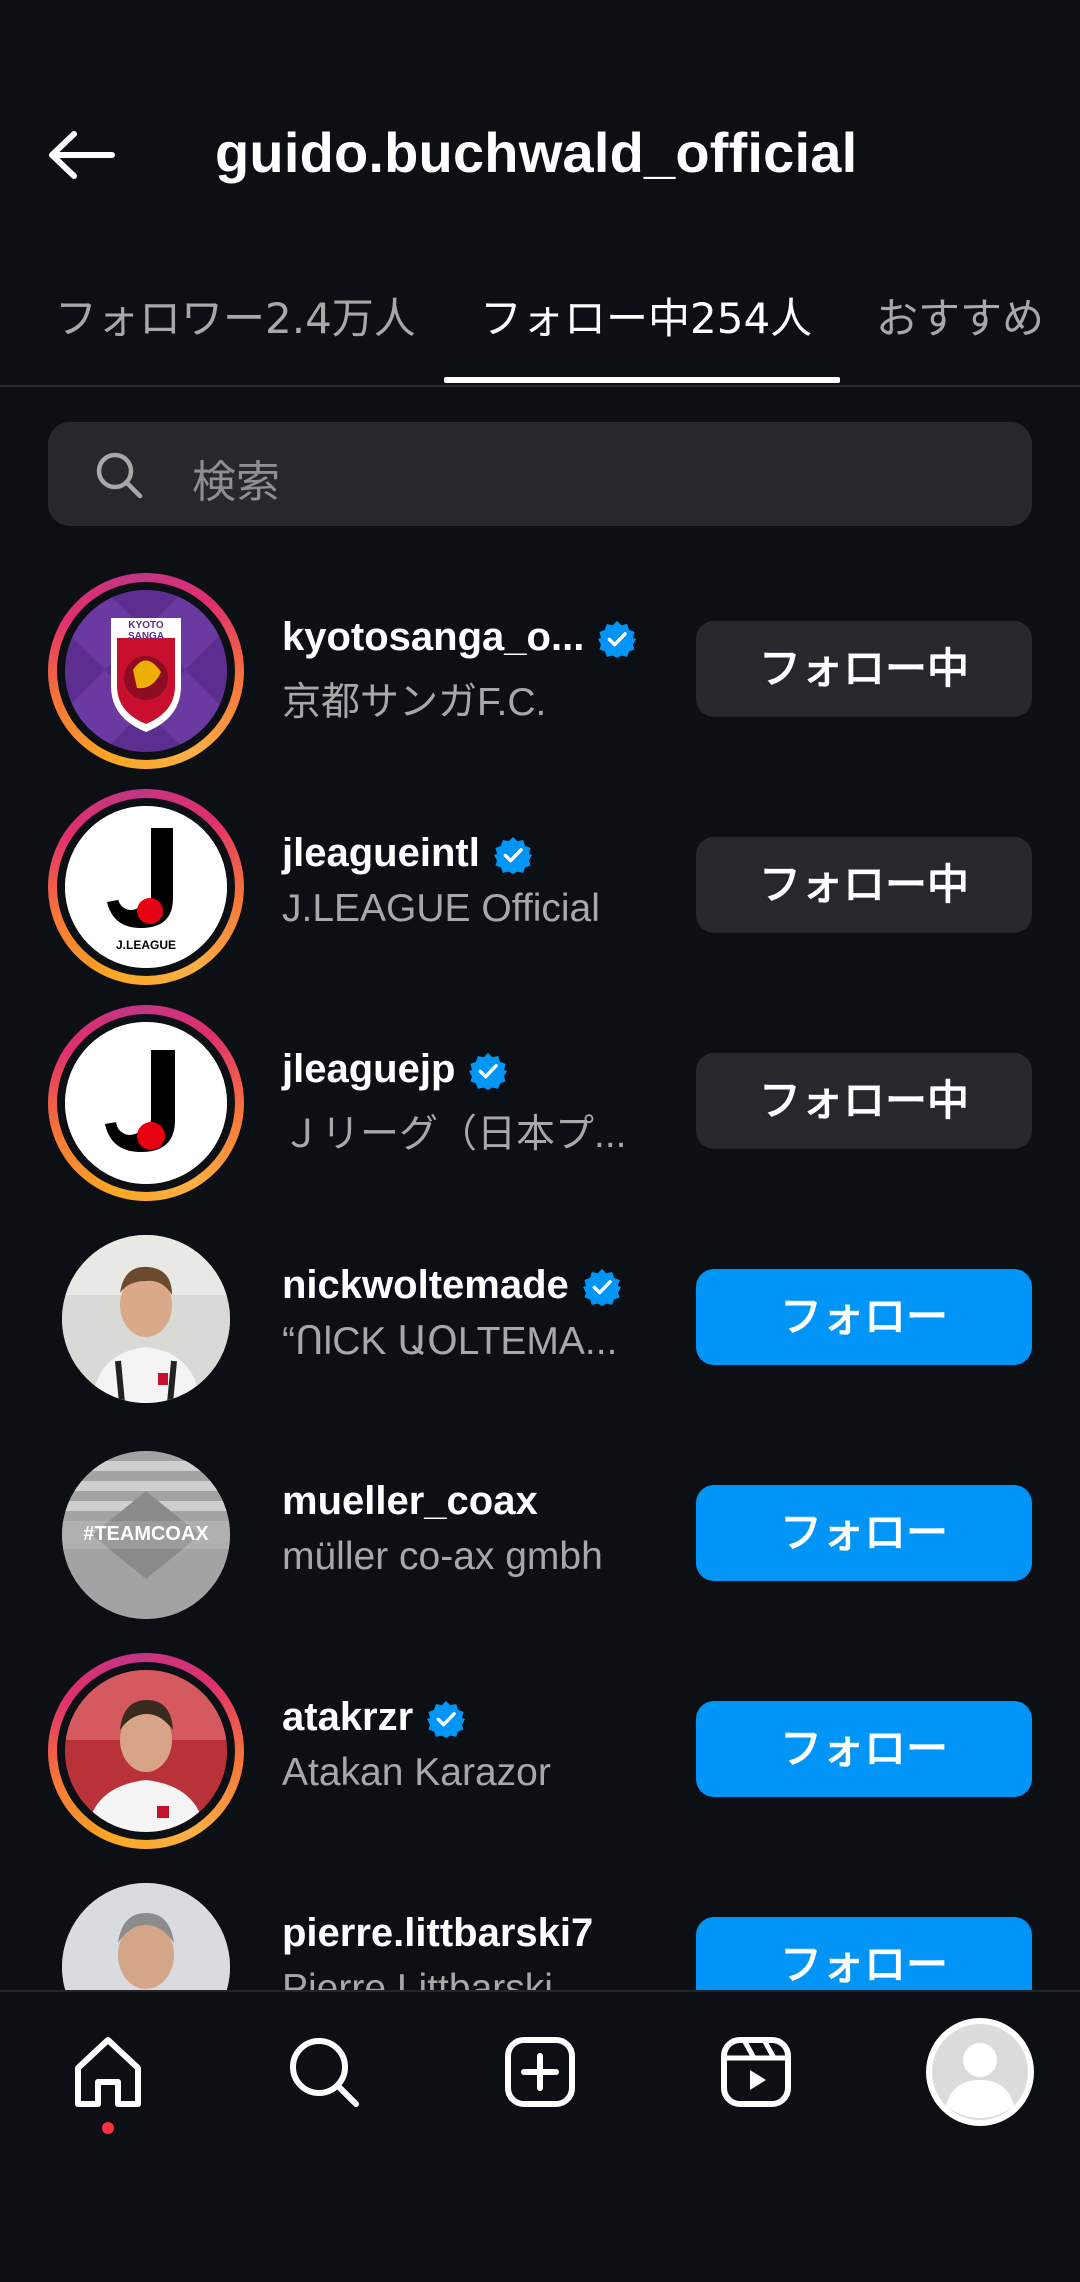 This screenshot has width=1080, height=2282. I want to click on tab-following: フォロー中254人, so click(646, 315).